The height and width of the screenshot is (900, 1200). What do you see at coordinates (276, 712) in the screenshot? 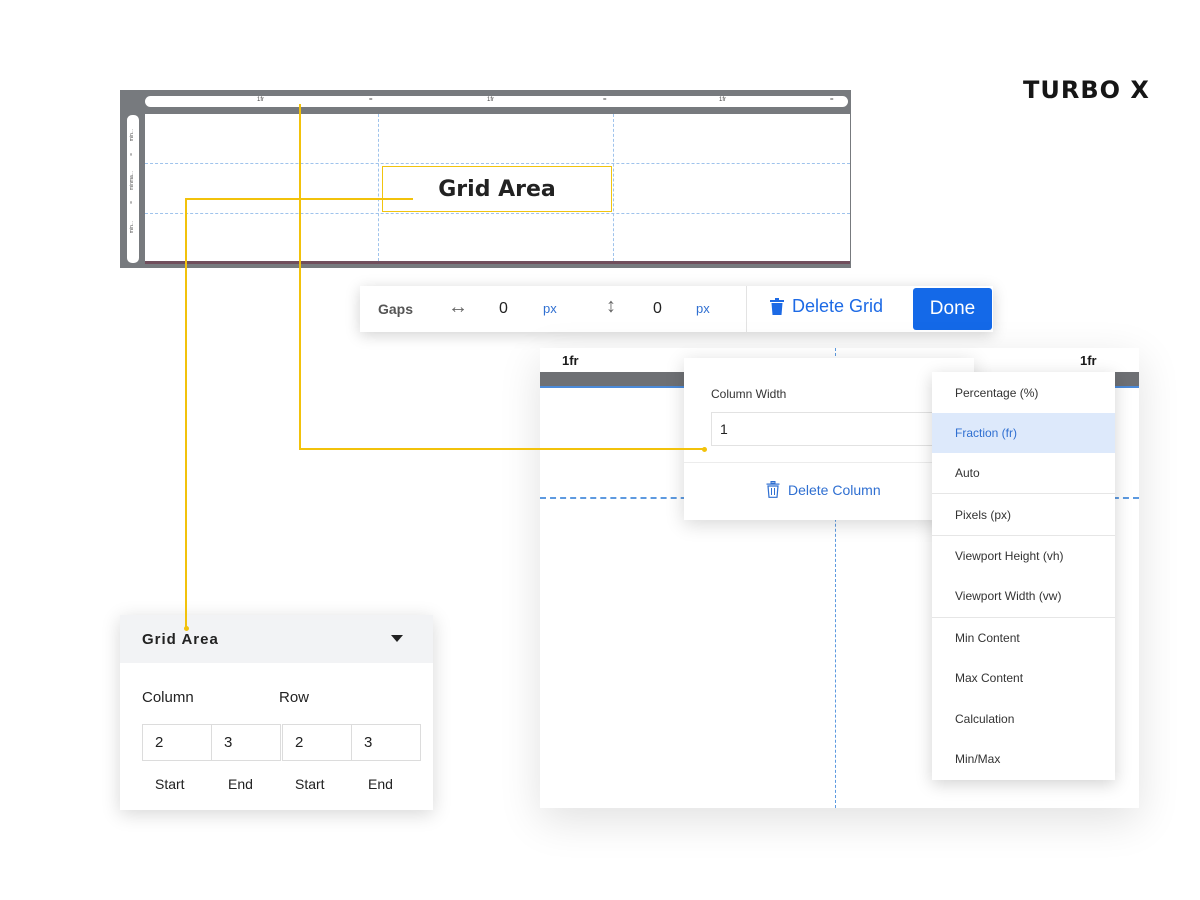
I see `grid-area-panel: Grid Area Column Row Start End Start End` at bounding box center [276, 712].